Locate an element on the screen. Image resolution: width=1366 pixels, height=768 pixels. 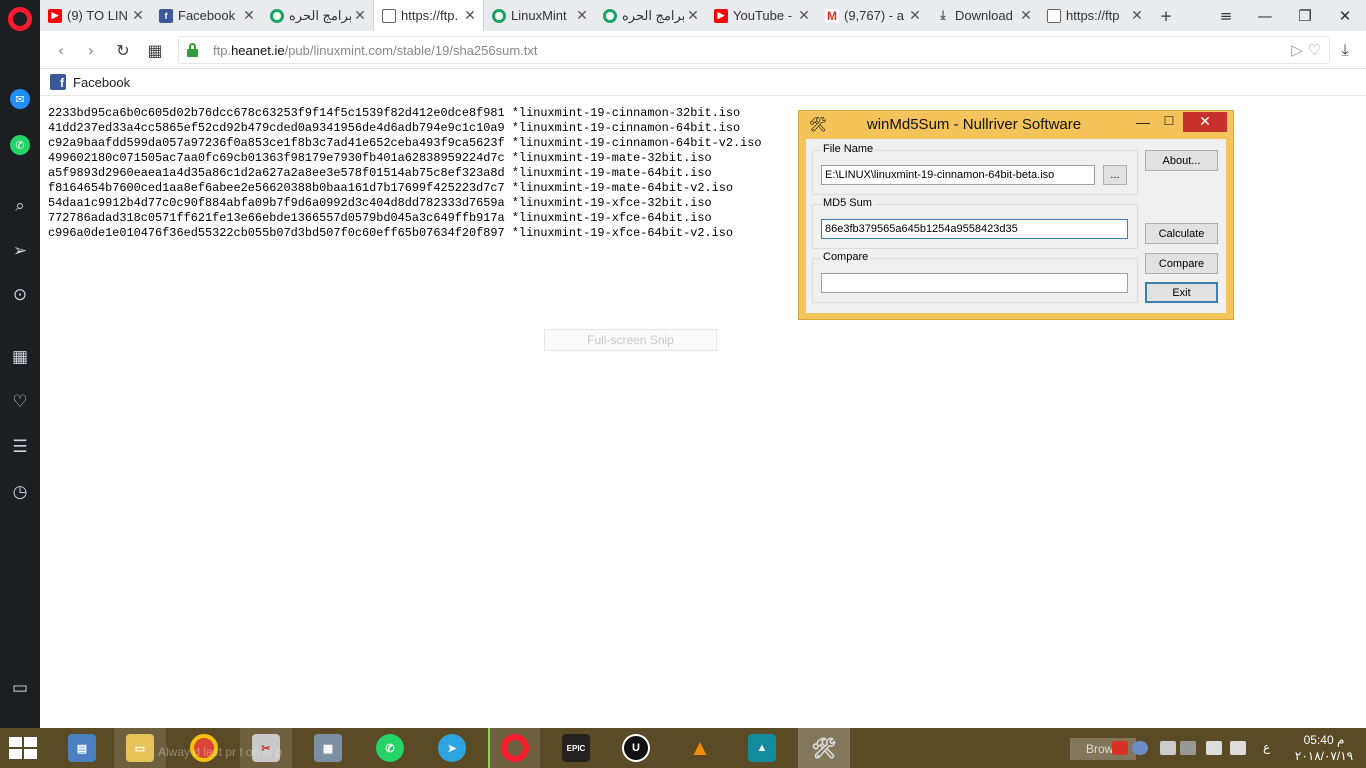
tab-label: Download is located at coordinates (984, 15).